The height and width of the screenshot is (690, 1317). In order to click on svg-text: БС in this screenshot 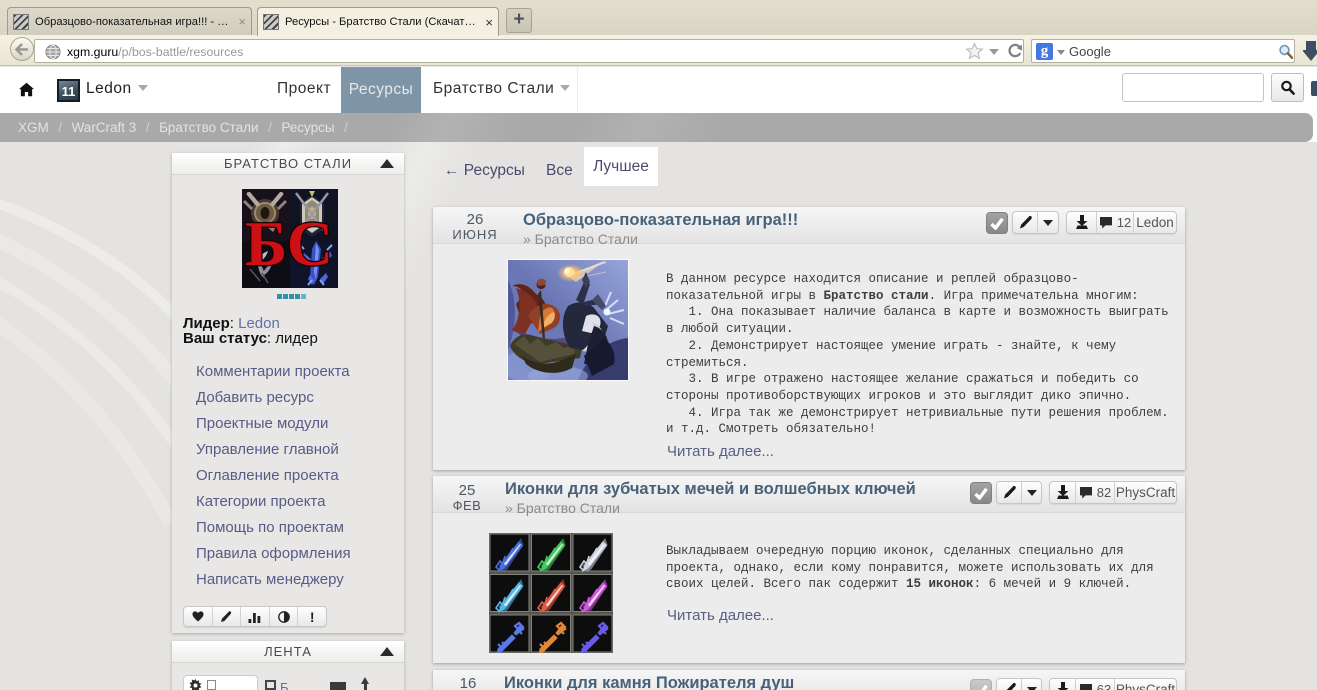, I will do `click(289, 243)`.